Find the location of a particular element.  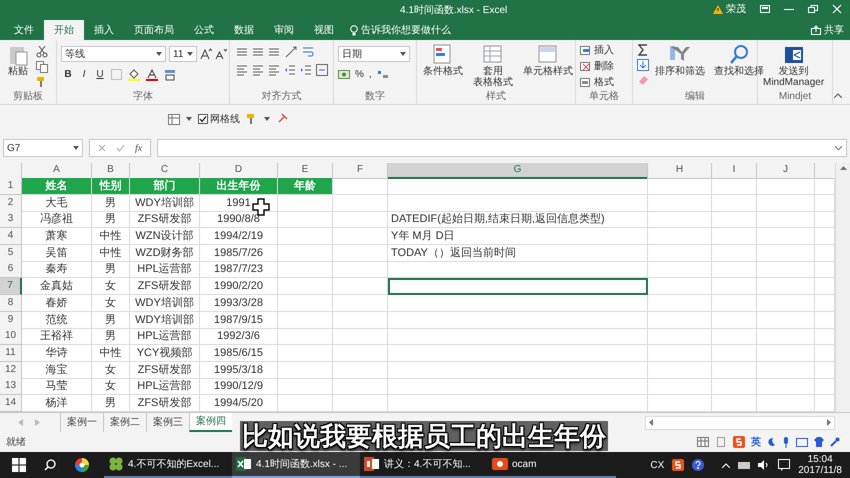

cancel-icon is located at coordinates (102, 148).